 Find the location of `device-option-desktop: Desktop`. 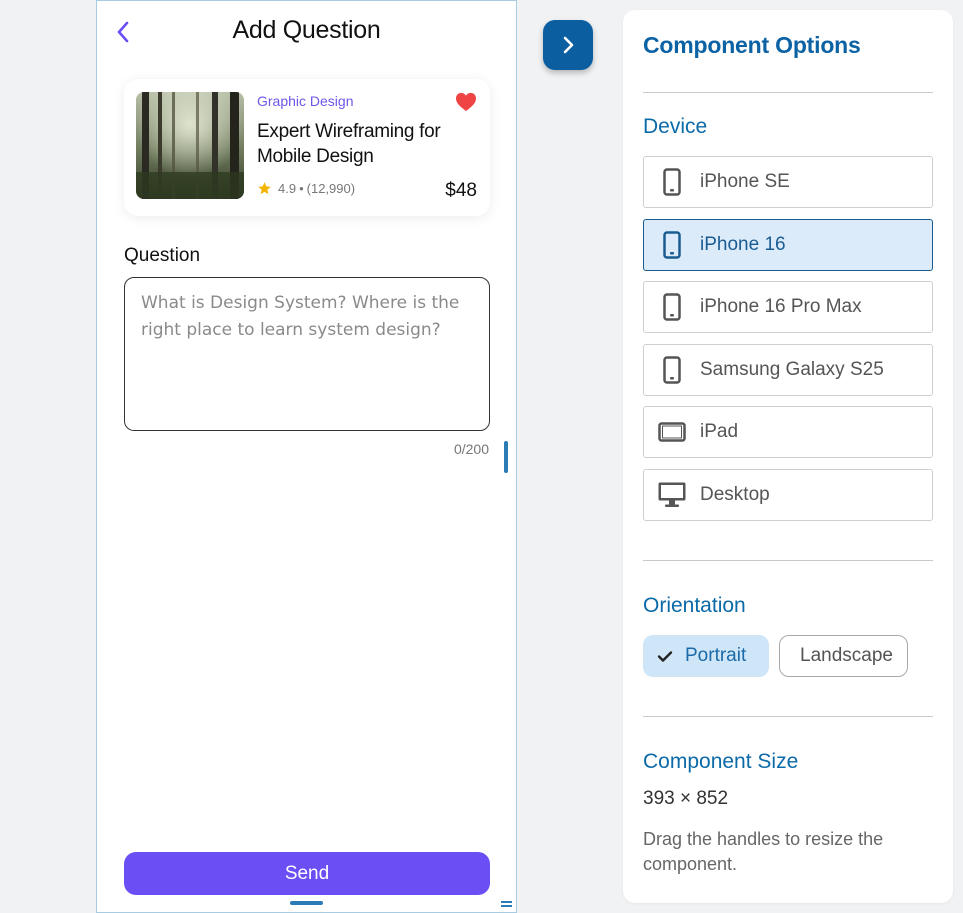

device-option-desktop: Desktop is located at coordinates (788, 494).